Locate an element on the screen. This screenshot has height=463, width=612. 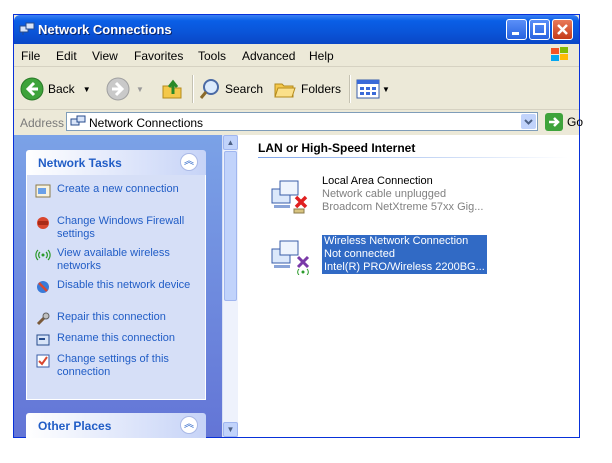
folders-icon is located at coordinates (285, 90).